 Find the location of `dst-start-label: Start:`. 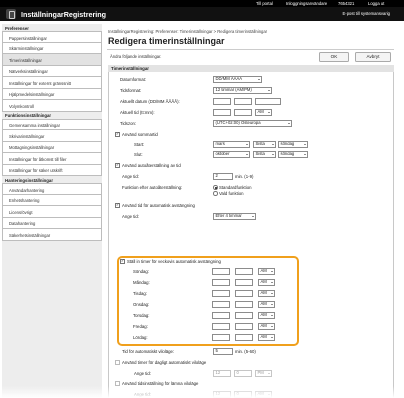

dst-start-label: Start: is located at coordinates (139, 144).